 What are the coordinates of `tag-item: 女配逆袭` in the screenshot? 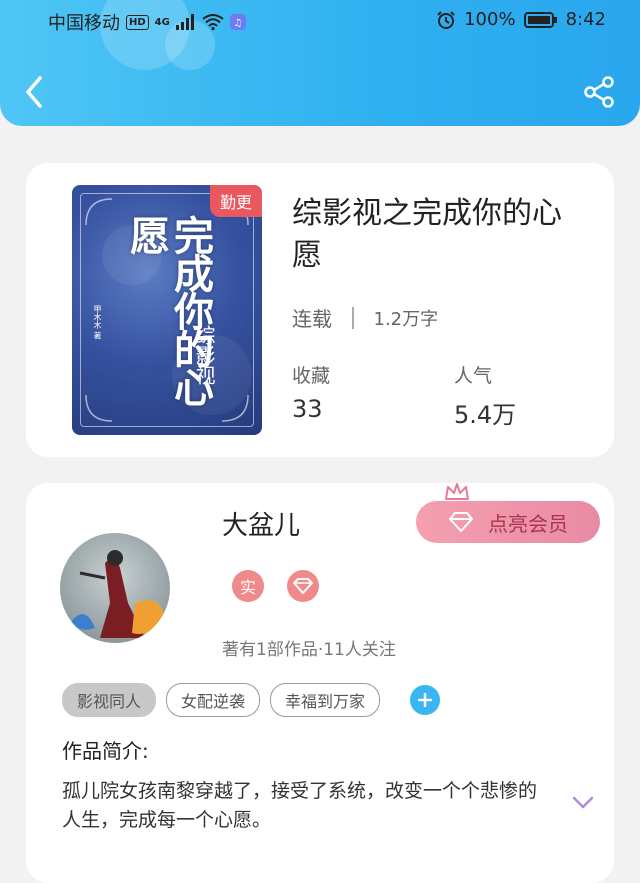 It's located at (213, 700).